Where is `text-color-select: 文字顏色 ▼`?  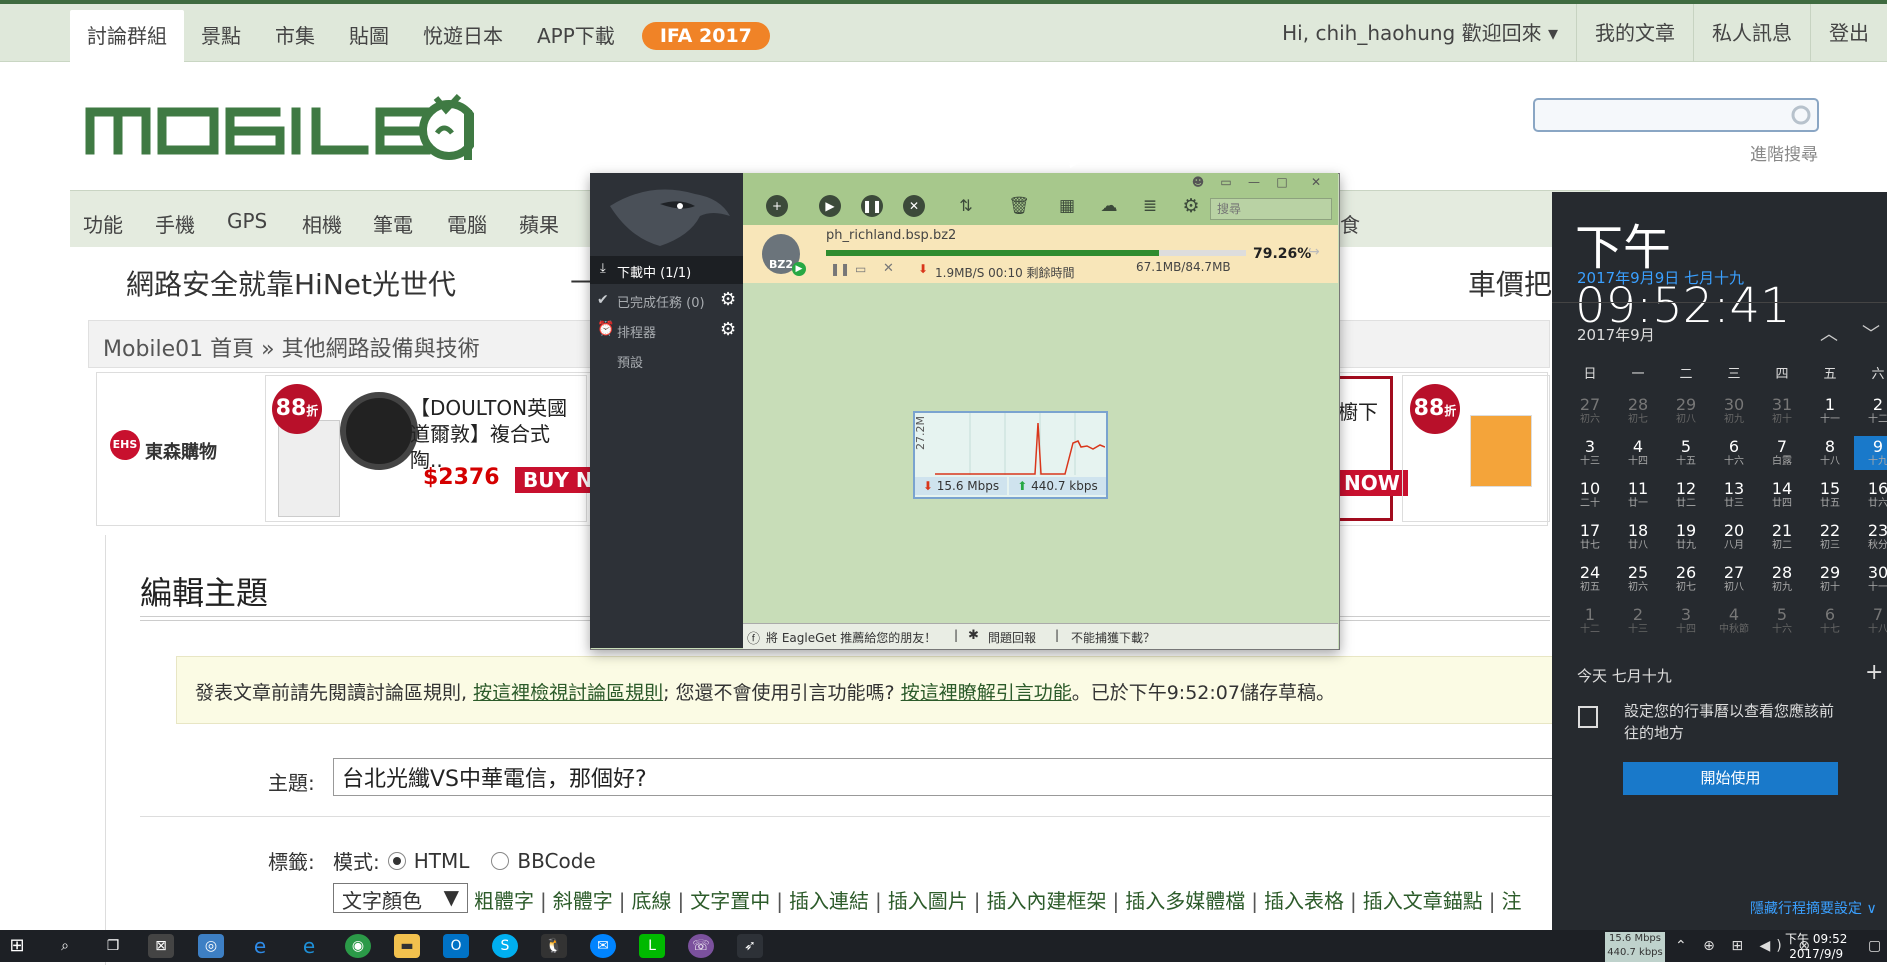
text-color-select: 文字顏色 ▼ is located at coordinates (400, 898).